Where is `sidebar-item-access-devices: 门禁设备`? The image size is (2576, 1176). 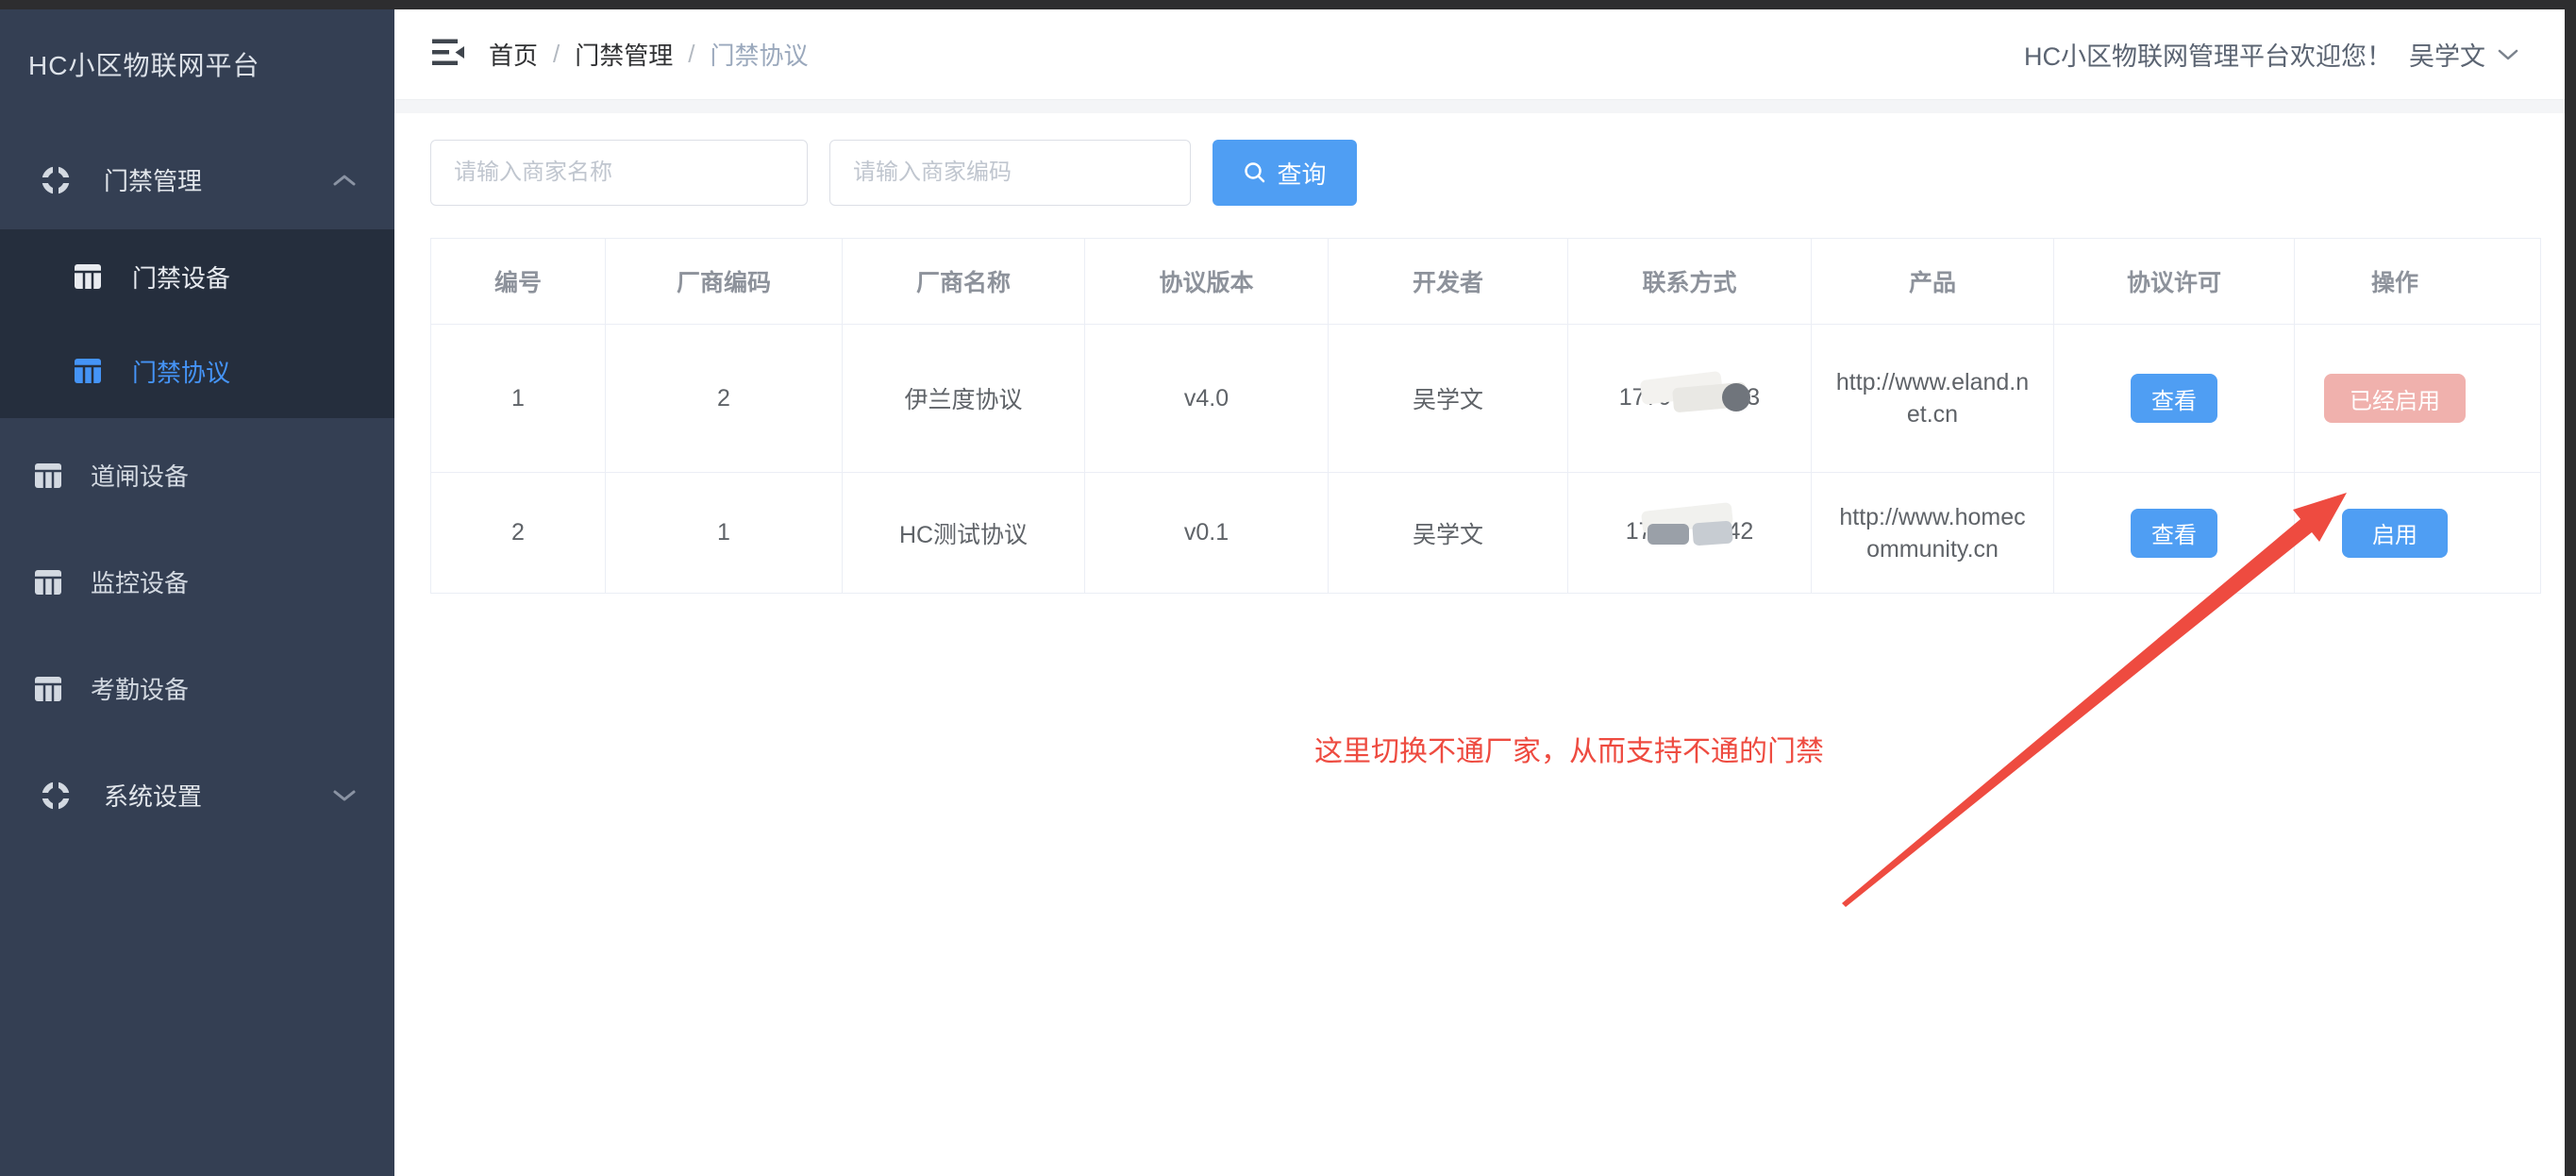
sidebar-item-access-devices: 门禁设备 is located at coordinates (197, 276).